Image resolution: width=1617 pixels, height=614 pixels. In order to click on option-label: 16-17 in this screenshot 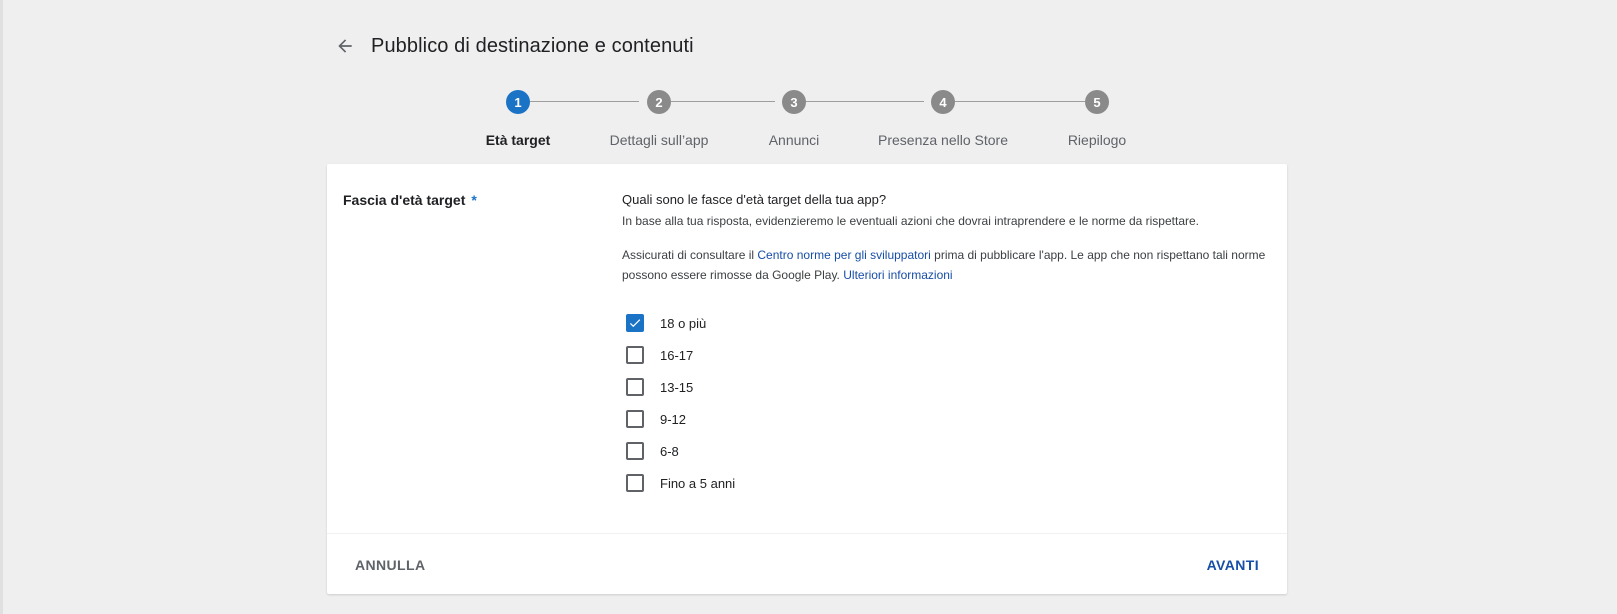, I will do `click(677, 355)`.